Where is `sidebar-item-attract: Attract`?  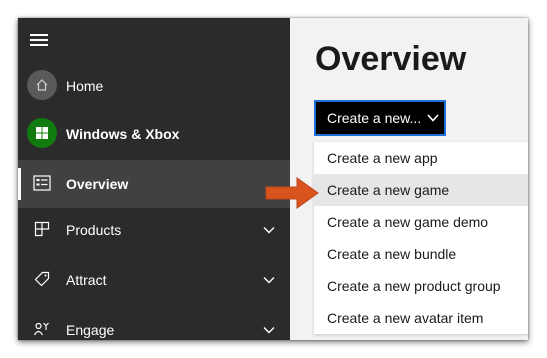
sidebar-item-attract: Attract is located at coordinates (154, 280).